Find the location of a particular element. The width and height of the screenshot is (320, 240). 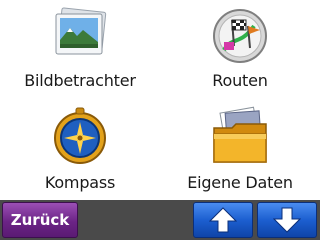

my-data-folder-icon is located at coordinates (240, 136).